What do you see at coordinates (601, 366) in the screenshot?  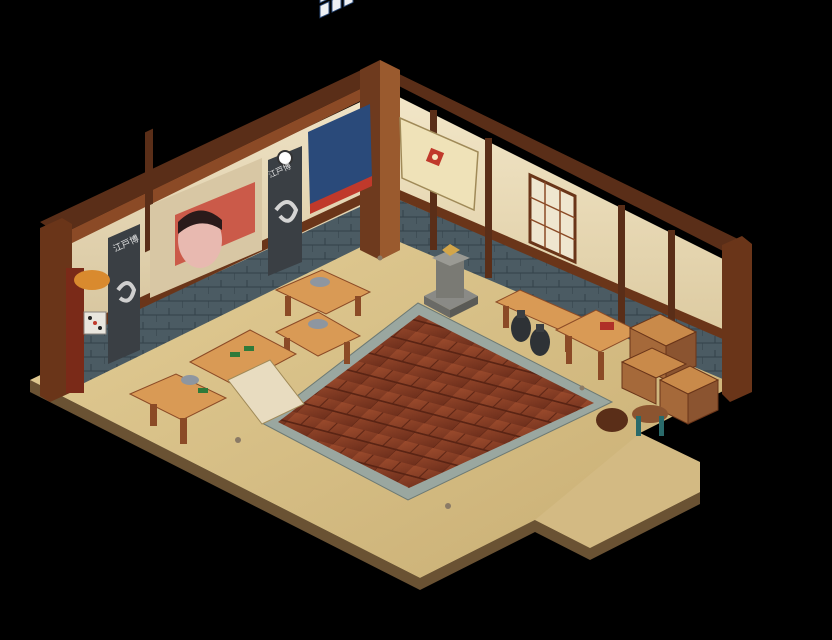 I see `bench-front-leg-b` at bounding box center [601, 366].